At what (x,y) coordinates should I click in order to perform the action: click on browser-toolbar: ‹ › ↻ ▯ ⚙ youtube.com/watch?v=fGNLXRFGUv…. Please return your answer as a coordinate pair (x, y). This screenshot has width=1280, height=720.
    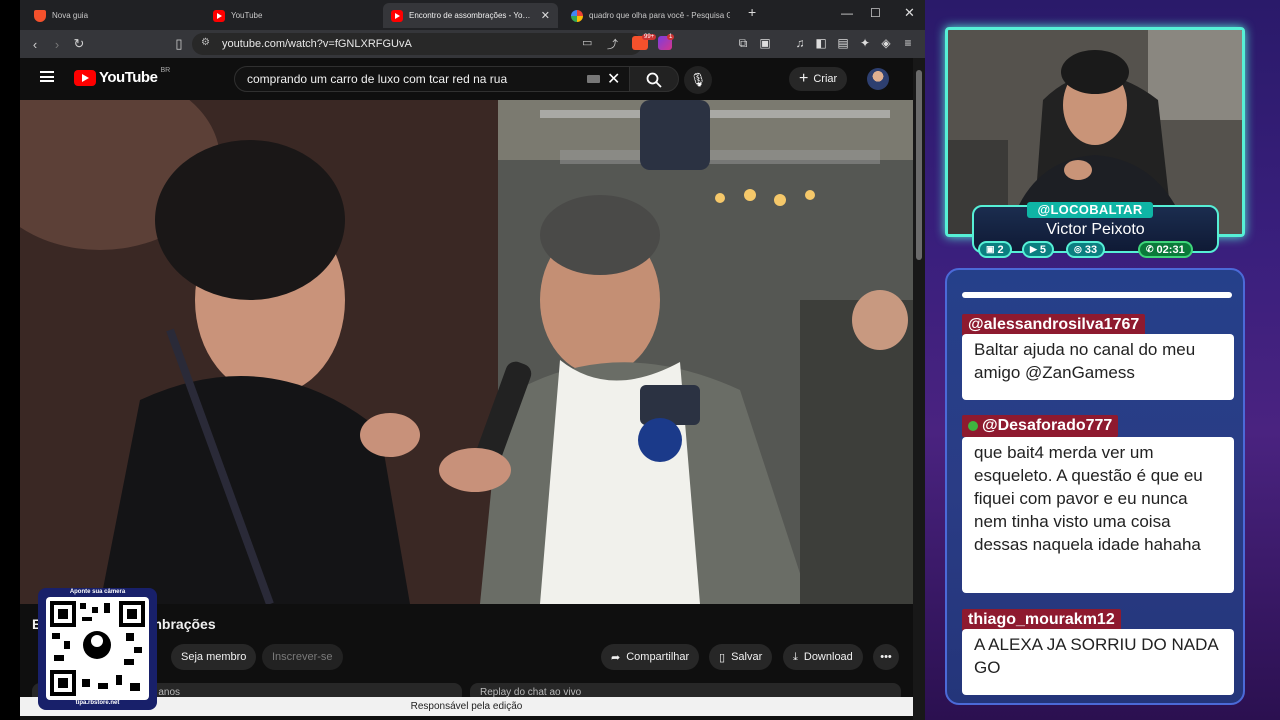
    Looking at the image, I should click on (472, 44).